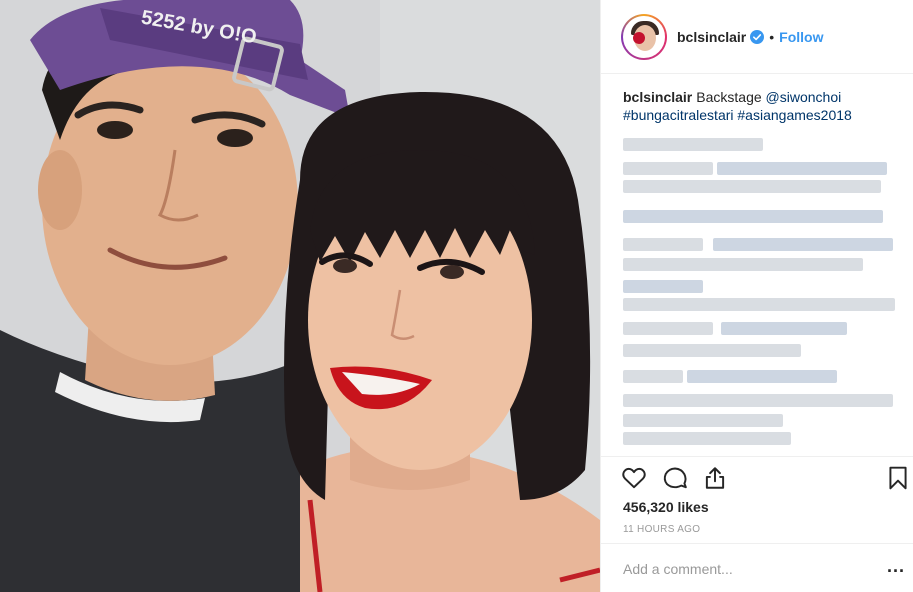 The image size is (913, 592). What do you see at coordinates (898, 478) in the screenshot?
I see `bookmark-icon` at bounding box center [898, 478].